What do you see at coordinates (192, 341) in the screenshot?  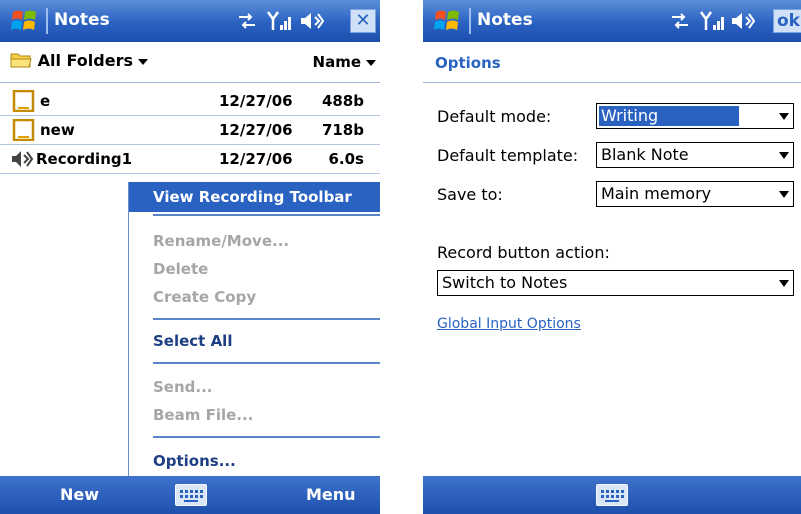 I see `menu-item-select-all: Select All` at bounding box center [192, 341].